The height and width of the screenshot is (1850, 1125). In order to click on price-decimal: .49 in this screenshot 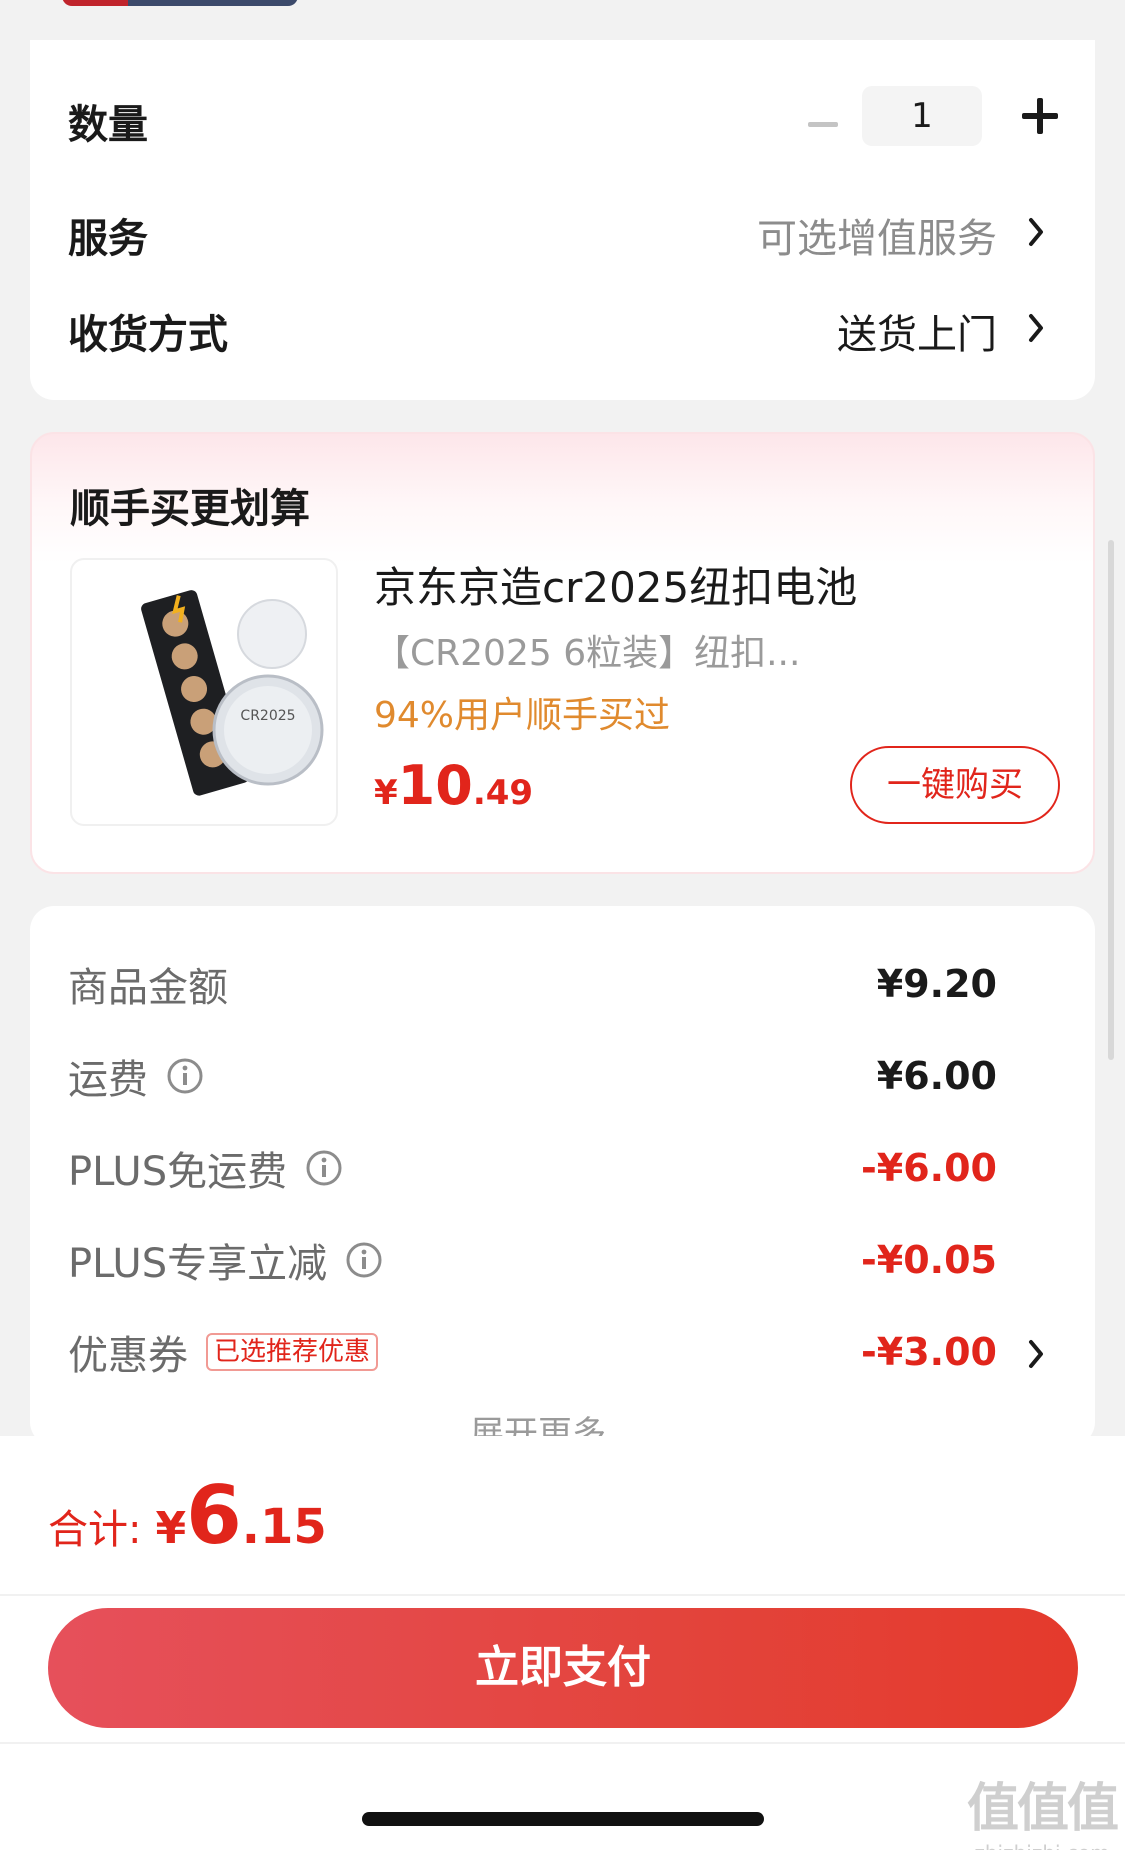, I will do `click(503, 793)`.